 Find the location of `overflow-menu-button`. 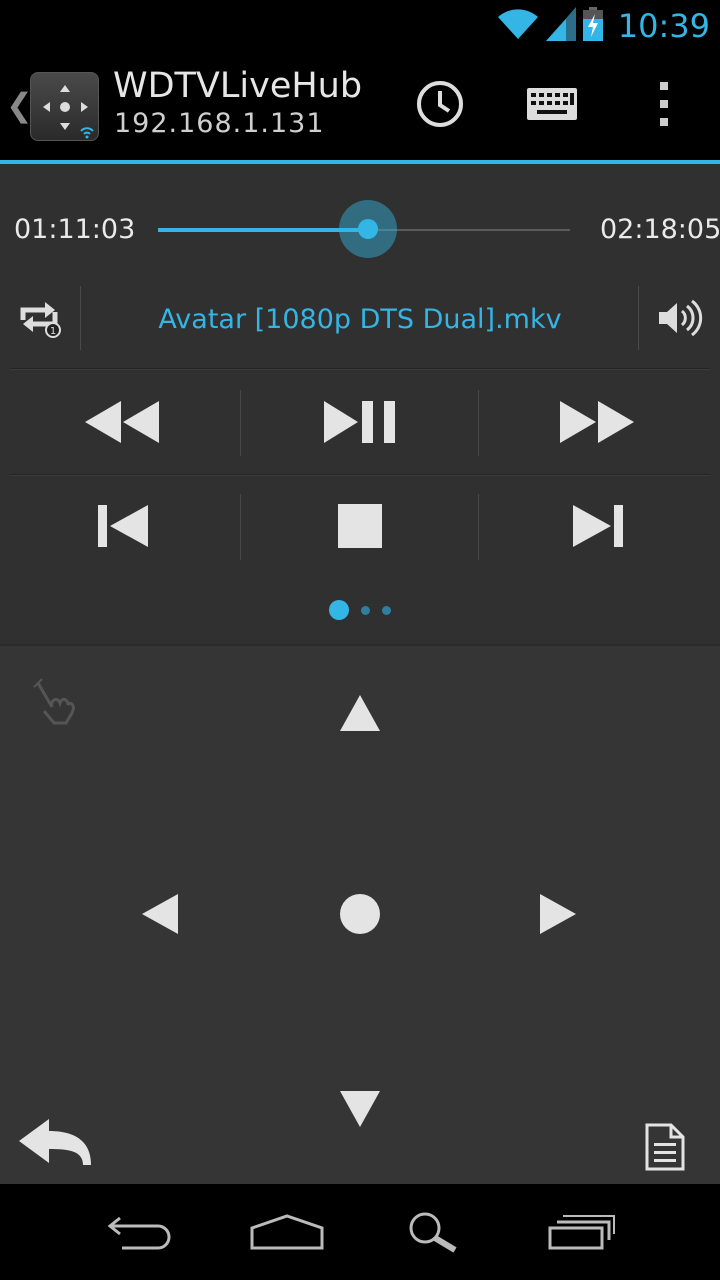

overflow-menu-button is located at coordinates (664, 106).